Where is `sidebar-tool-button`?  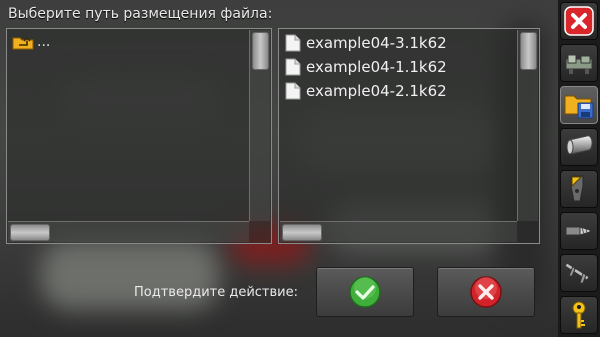
sidebar-tool-button is located at coordinates (579, 189).